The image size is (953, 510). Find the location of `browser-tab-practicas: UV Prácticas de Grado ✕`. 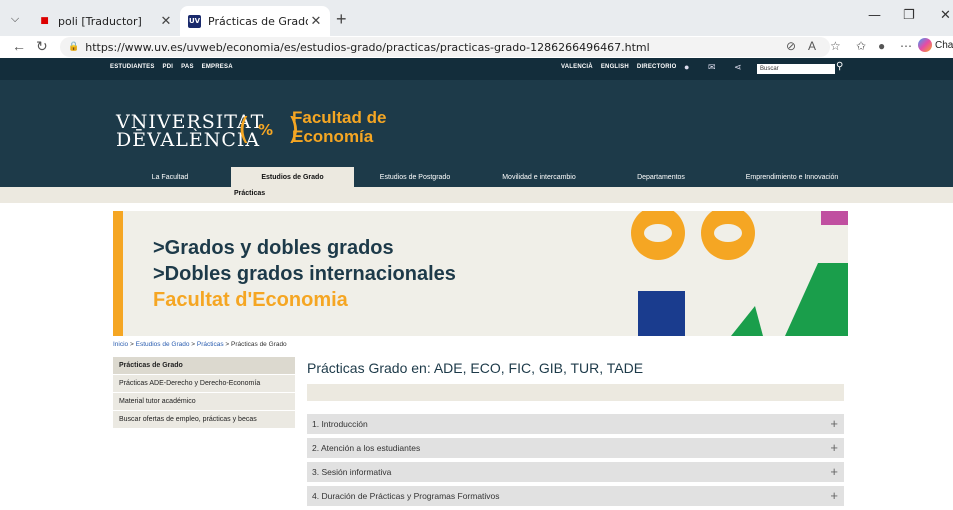

browser-tab-practicas: UV Prácticas de Grado ✕ is located at coordinates (255, 21).